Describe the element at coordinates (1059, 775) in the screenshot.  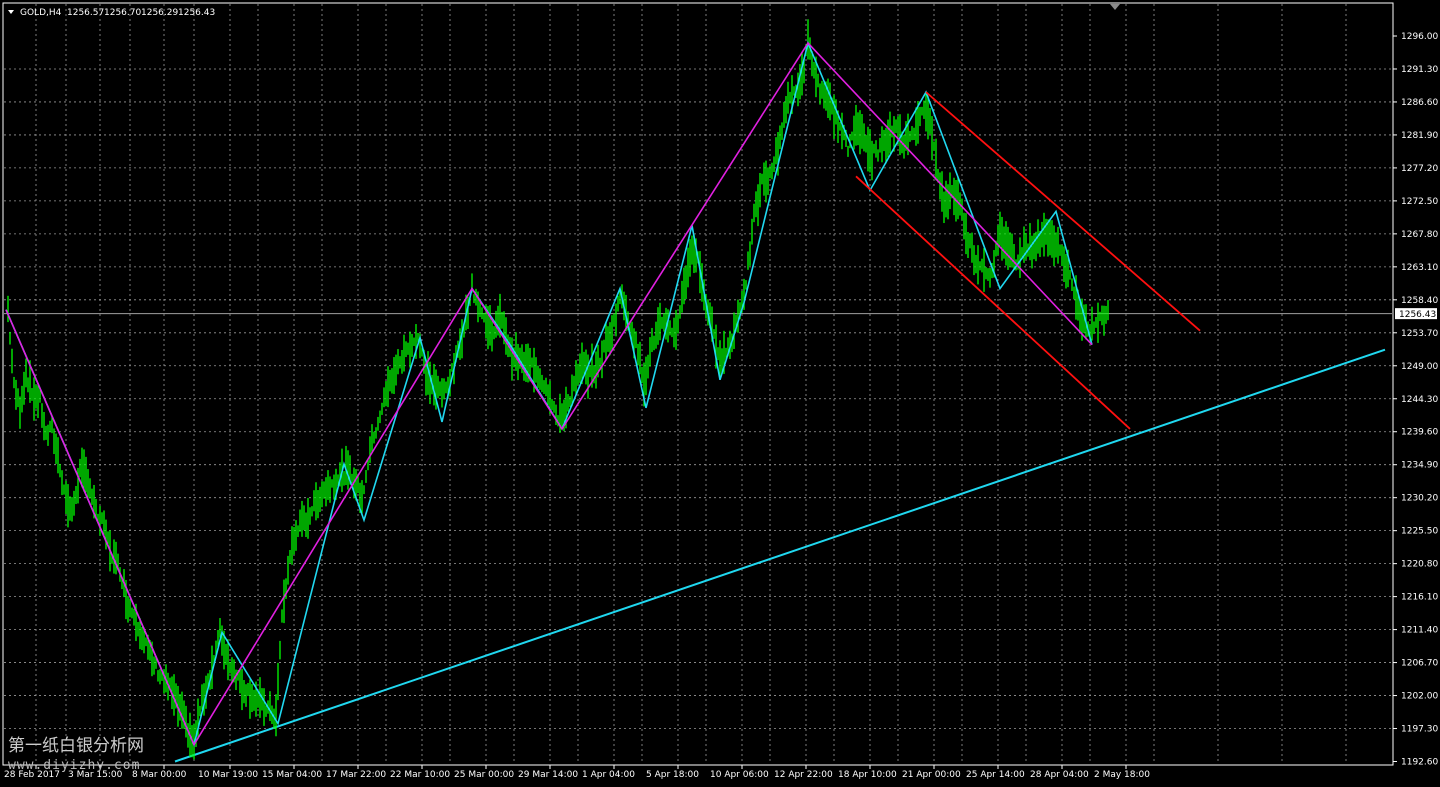
I see `x-tick-label: 28 Apr 04:00` at that location.